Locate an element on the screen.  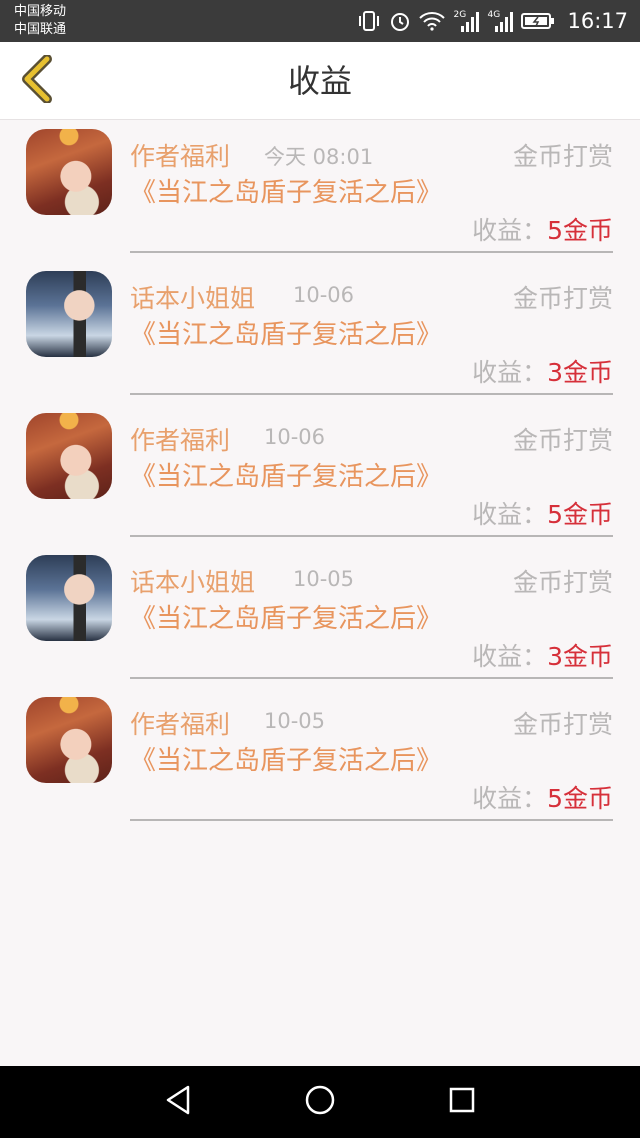
nav-recent-button is located at coordinates (462, 1102).